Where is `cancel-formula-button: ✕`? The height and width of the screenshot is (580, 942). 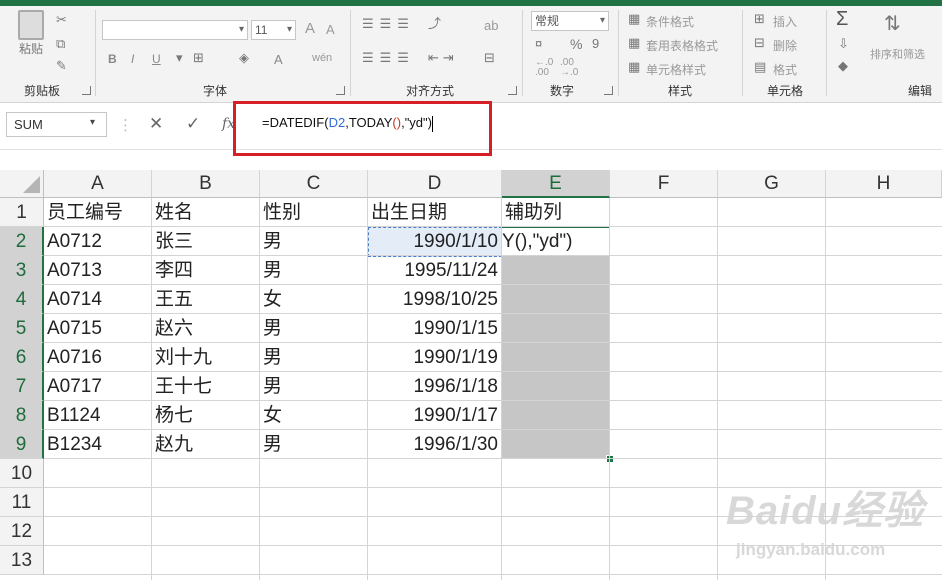 cancel-formula-button: ✕ is located at coordinates (156, 124).